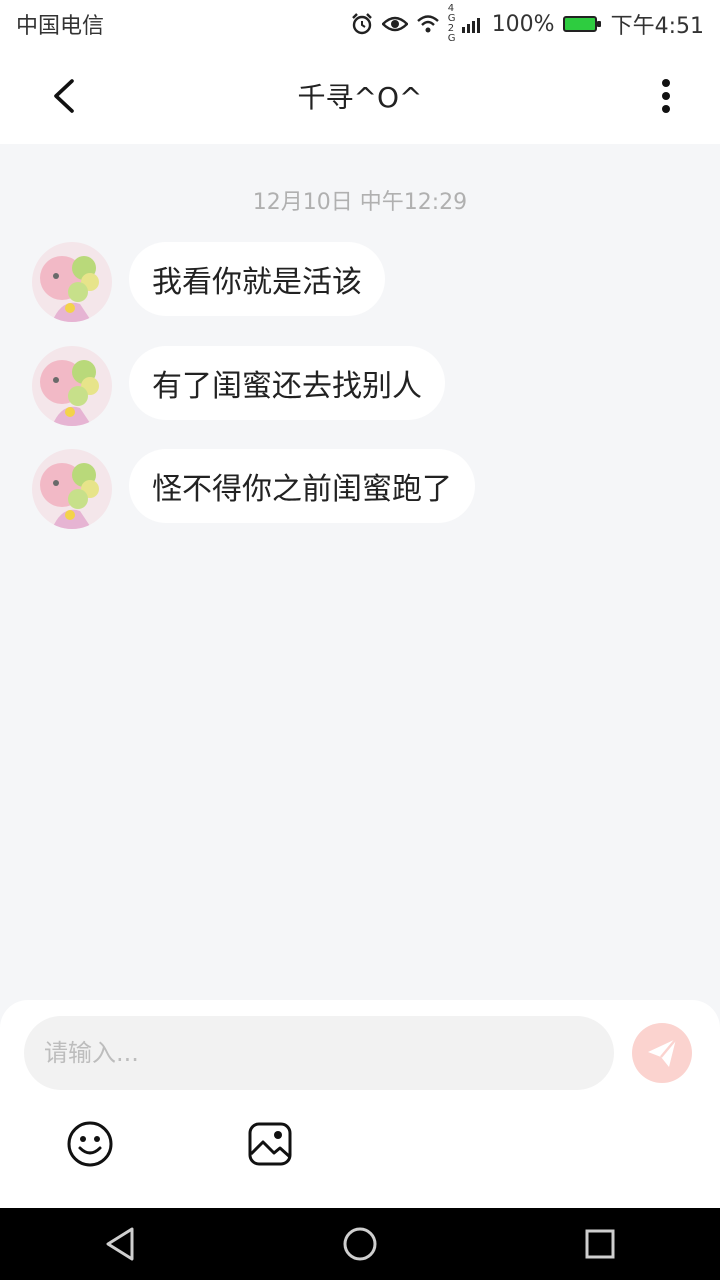 The height and width of the screenshot is (1280, 720). I want to click on send-icon, so click(662, 1052).